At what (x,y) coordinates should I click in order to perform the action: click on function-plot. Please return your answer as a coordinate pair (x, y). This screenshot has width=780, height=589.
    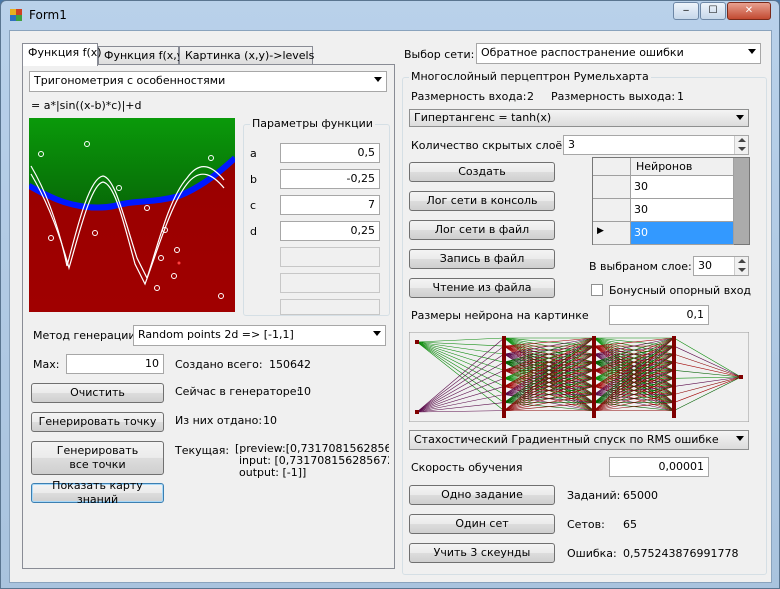
    Looking at the image, I should click on (132, 215).